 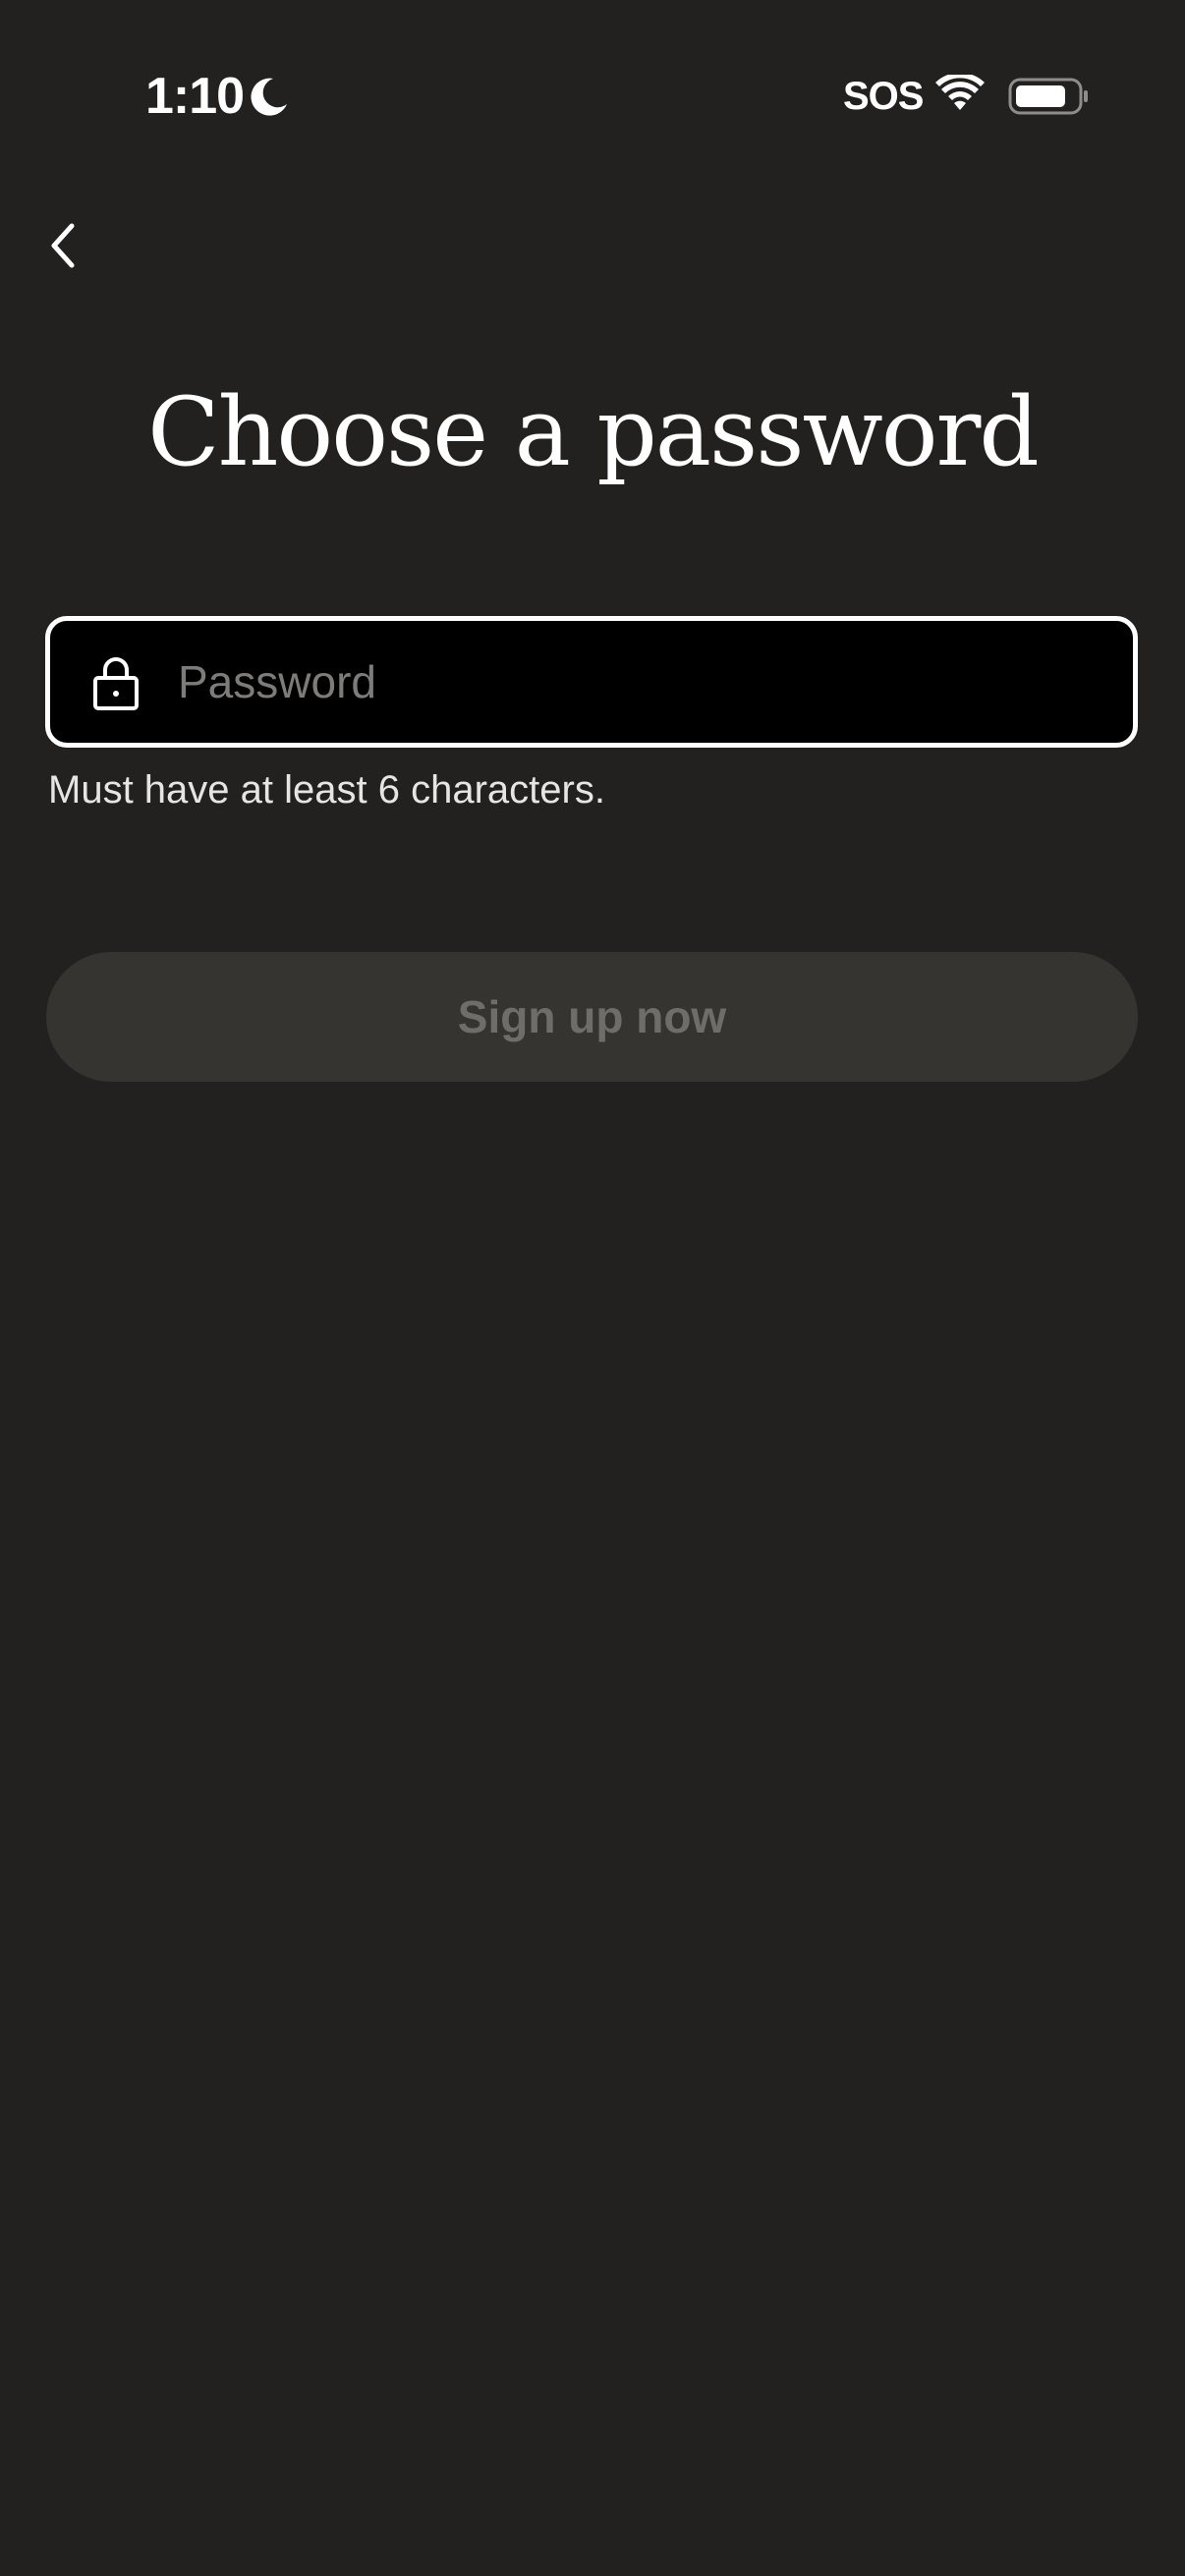 I want to click on password-helper-text: Must have at least 6 characters., so click(x=326, y=790).